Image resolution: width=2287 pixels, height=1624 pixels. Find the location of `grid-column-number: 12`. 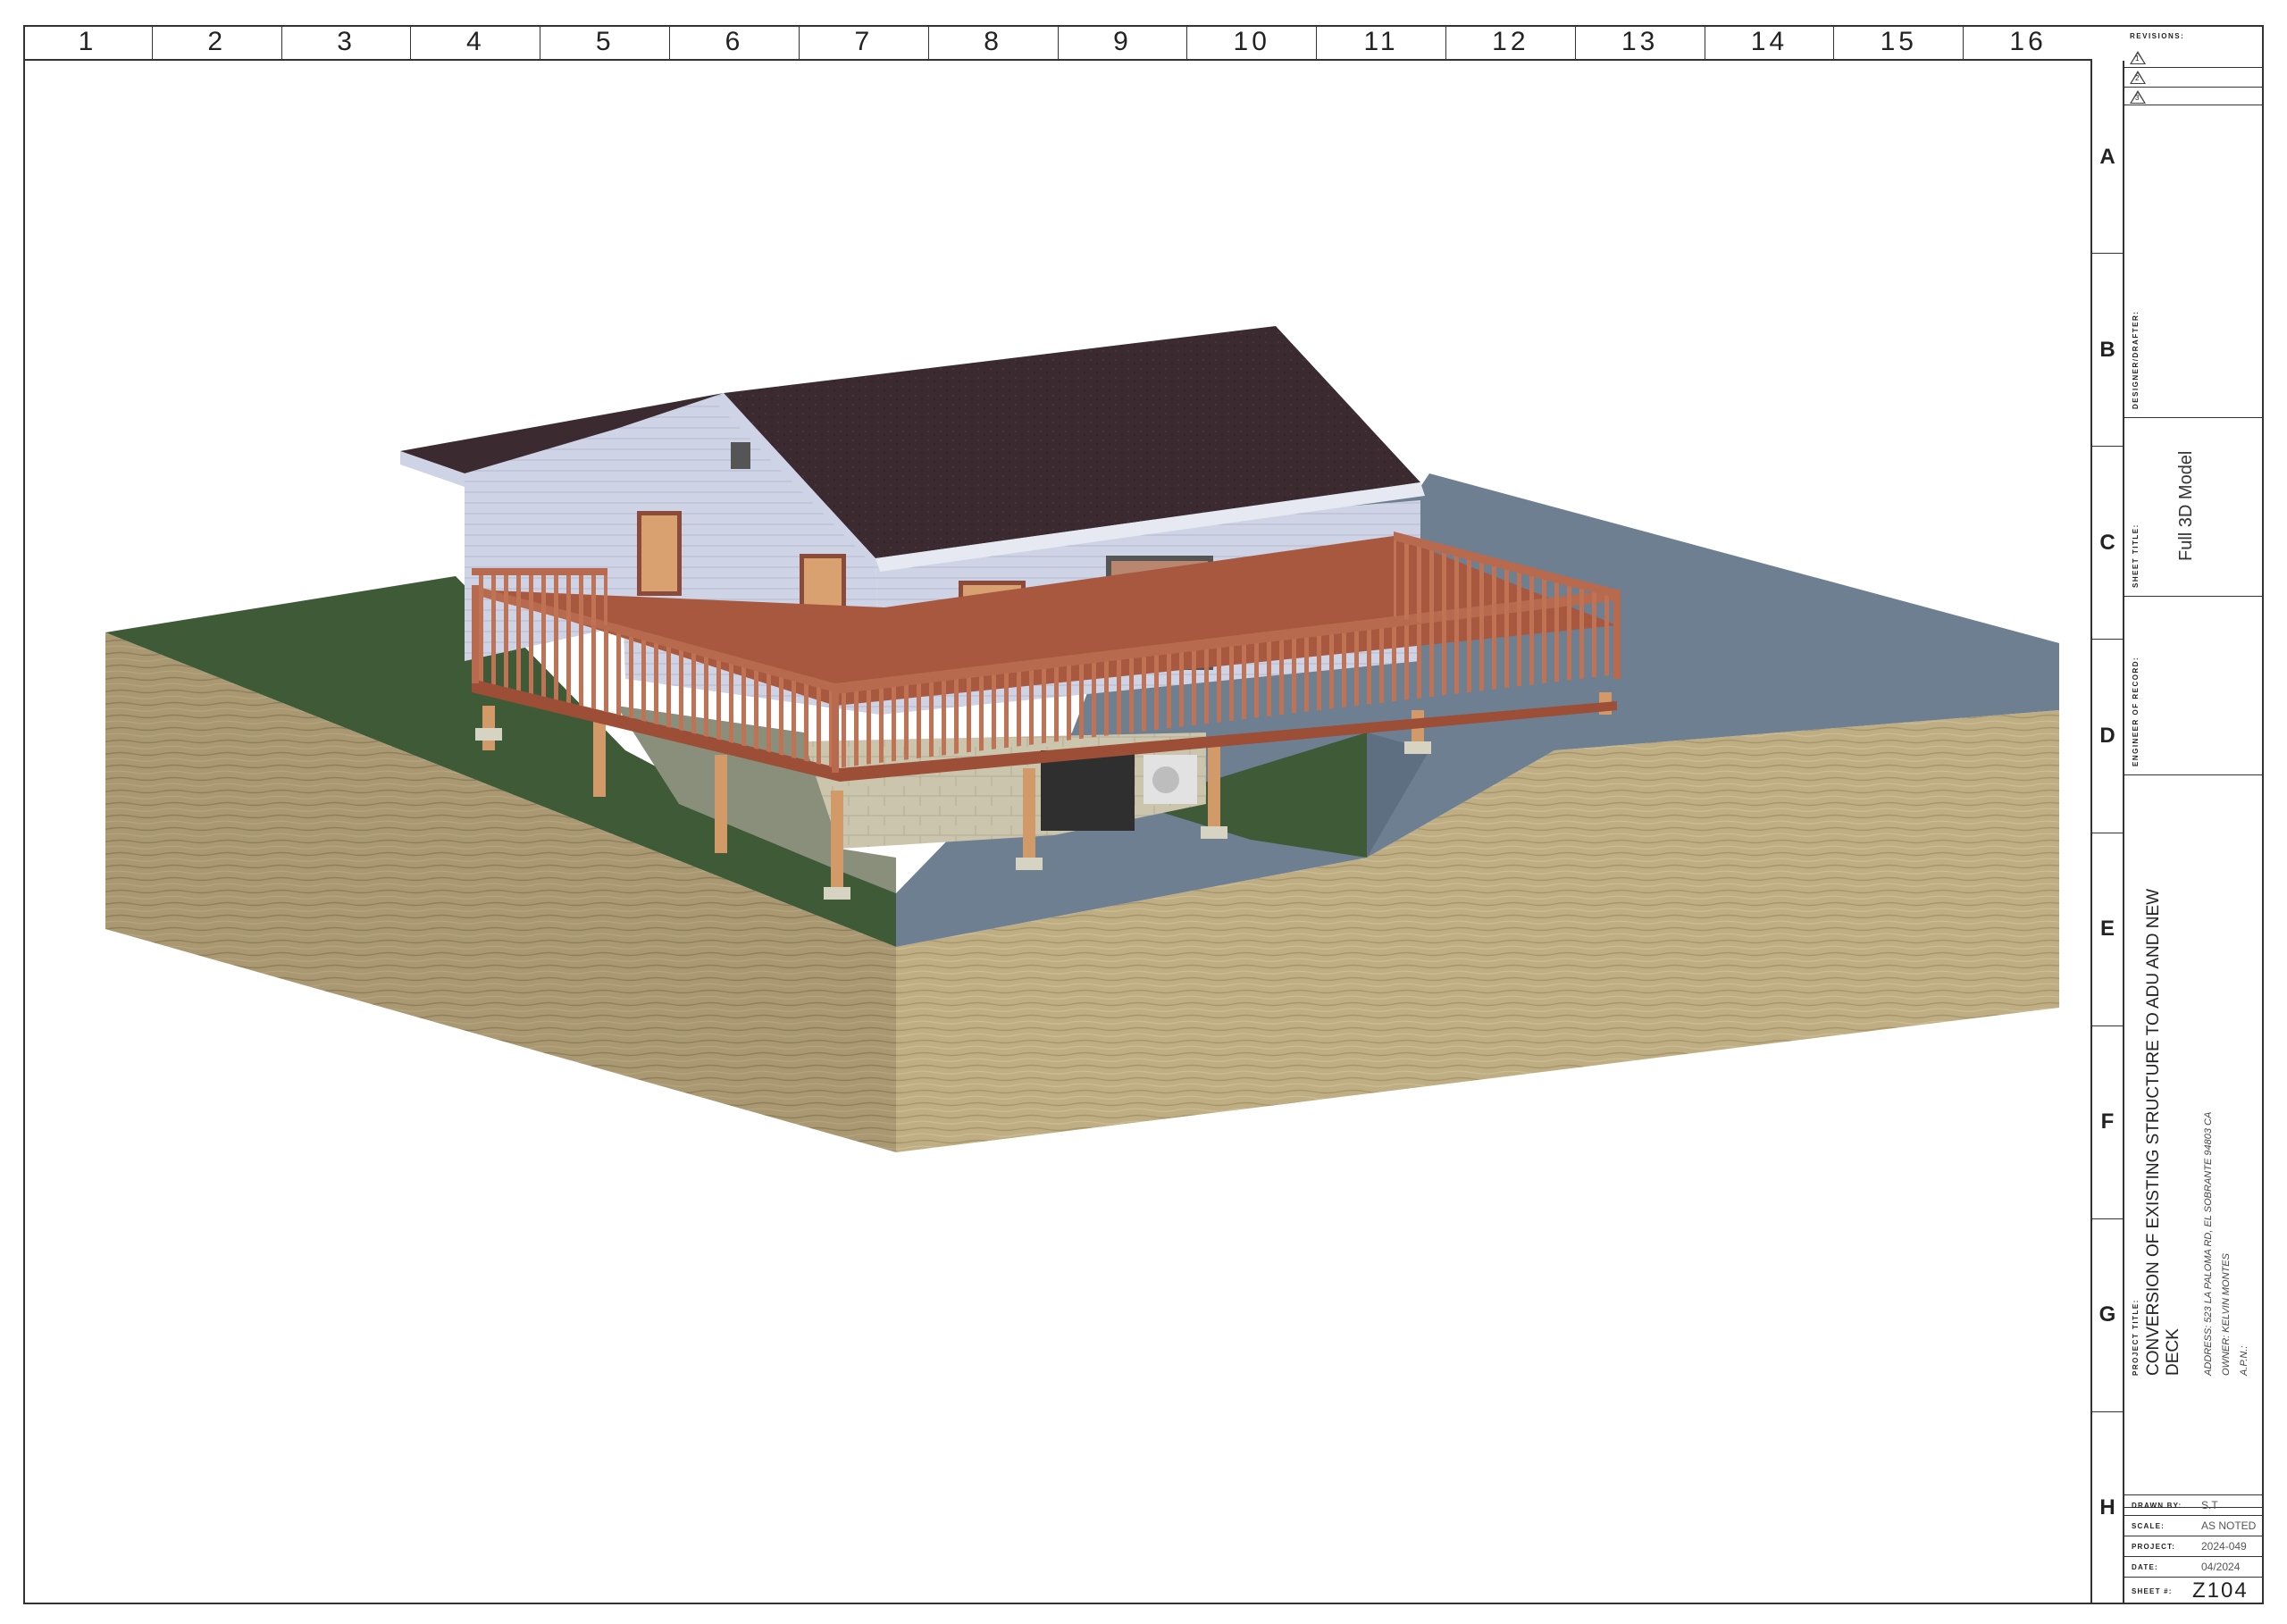

grid-column-number: 12 is located at coordinates (1511, 42).